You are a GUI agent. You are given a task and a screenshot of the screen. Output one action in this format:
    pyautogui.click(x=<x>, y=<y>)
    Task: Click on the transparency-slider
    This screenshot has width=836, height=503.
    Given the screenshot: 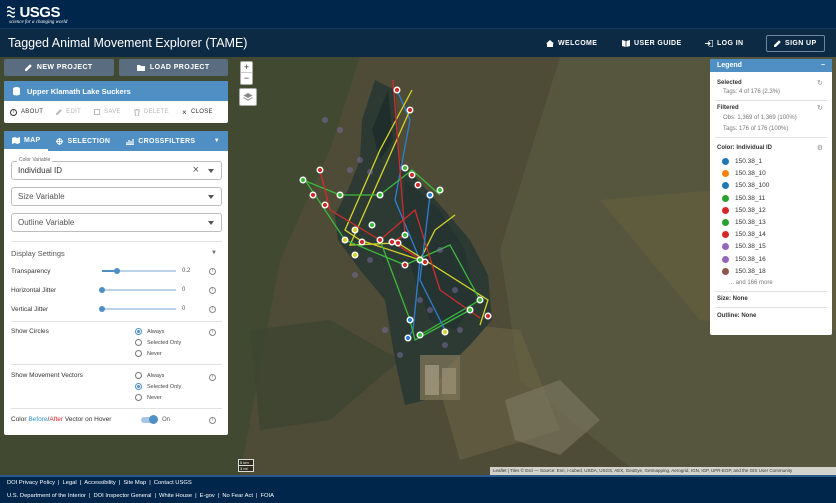 What is the action you would take?
    pyautogui.click(x=139, y=271)
    